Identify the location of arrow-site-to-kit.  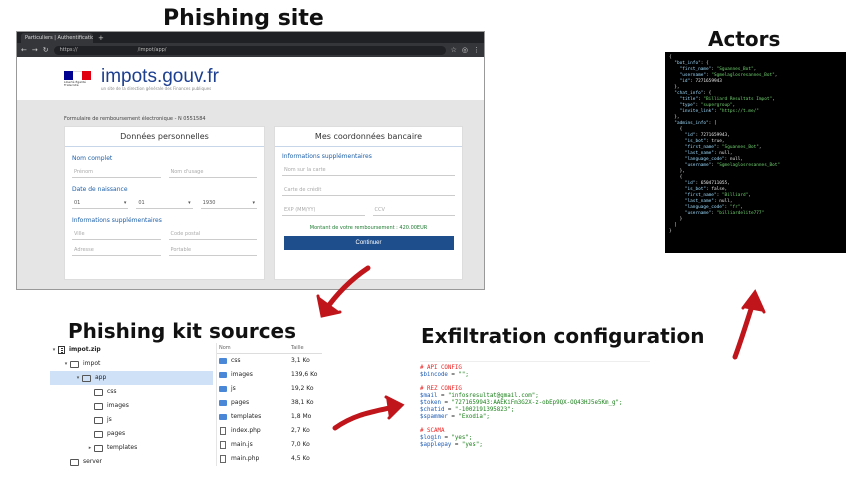
(343, 291).